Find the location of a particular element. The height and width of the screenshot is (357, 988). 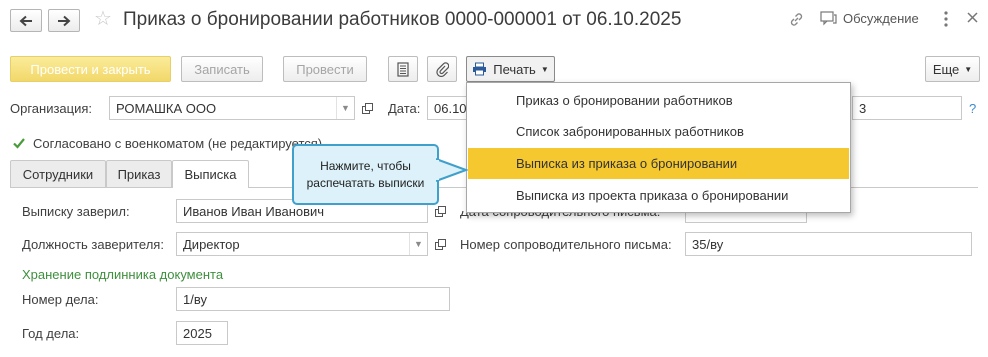

number-field: 3 is located at coordinates (907, 108).